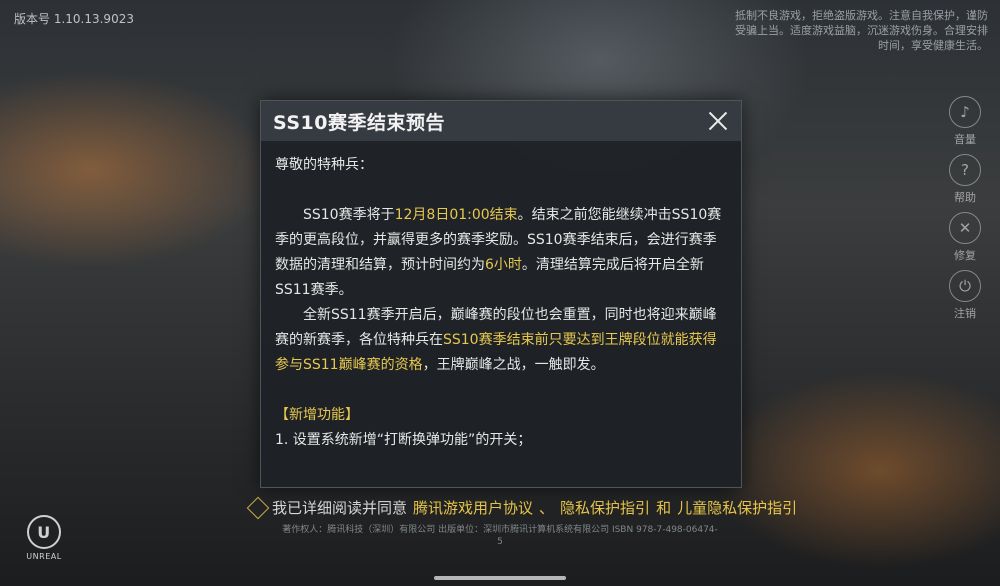 The height and width of the screenshot is (586, 1000). I want to click on volume-label: 音量, so click(965, 139).